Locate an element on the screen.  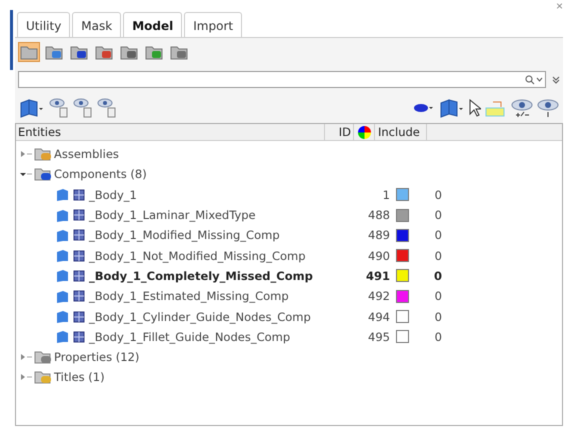
id-cell-text: 491 is located at coordinates (377, 275).